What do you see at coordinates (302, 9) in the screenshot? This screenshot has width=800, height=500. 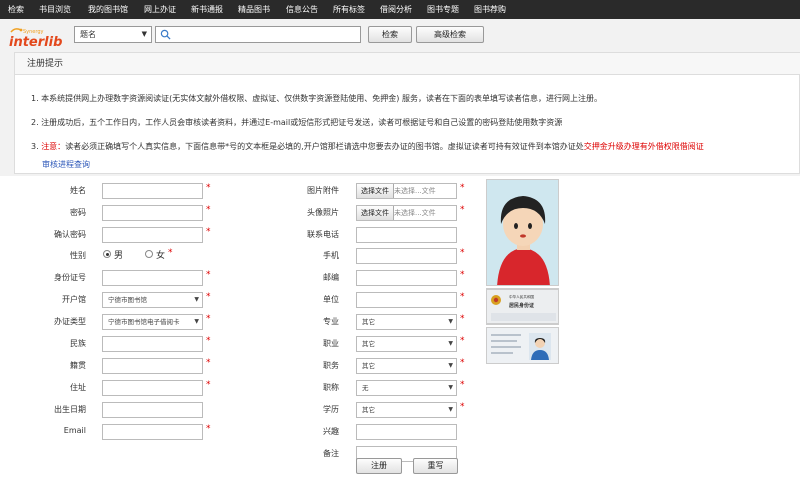 I see `nav-item-announcements: 信息公告` at bounding box center [302, 9].